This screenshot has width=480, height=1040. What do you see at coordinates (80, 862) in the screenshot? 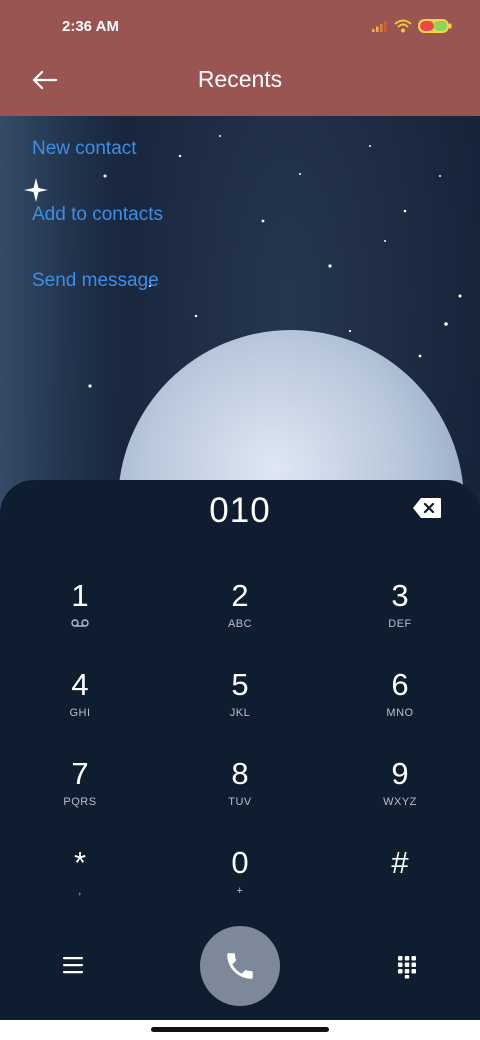
I see `key-digit: *` at bounding box center [80, 862].